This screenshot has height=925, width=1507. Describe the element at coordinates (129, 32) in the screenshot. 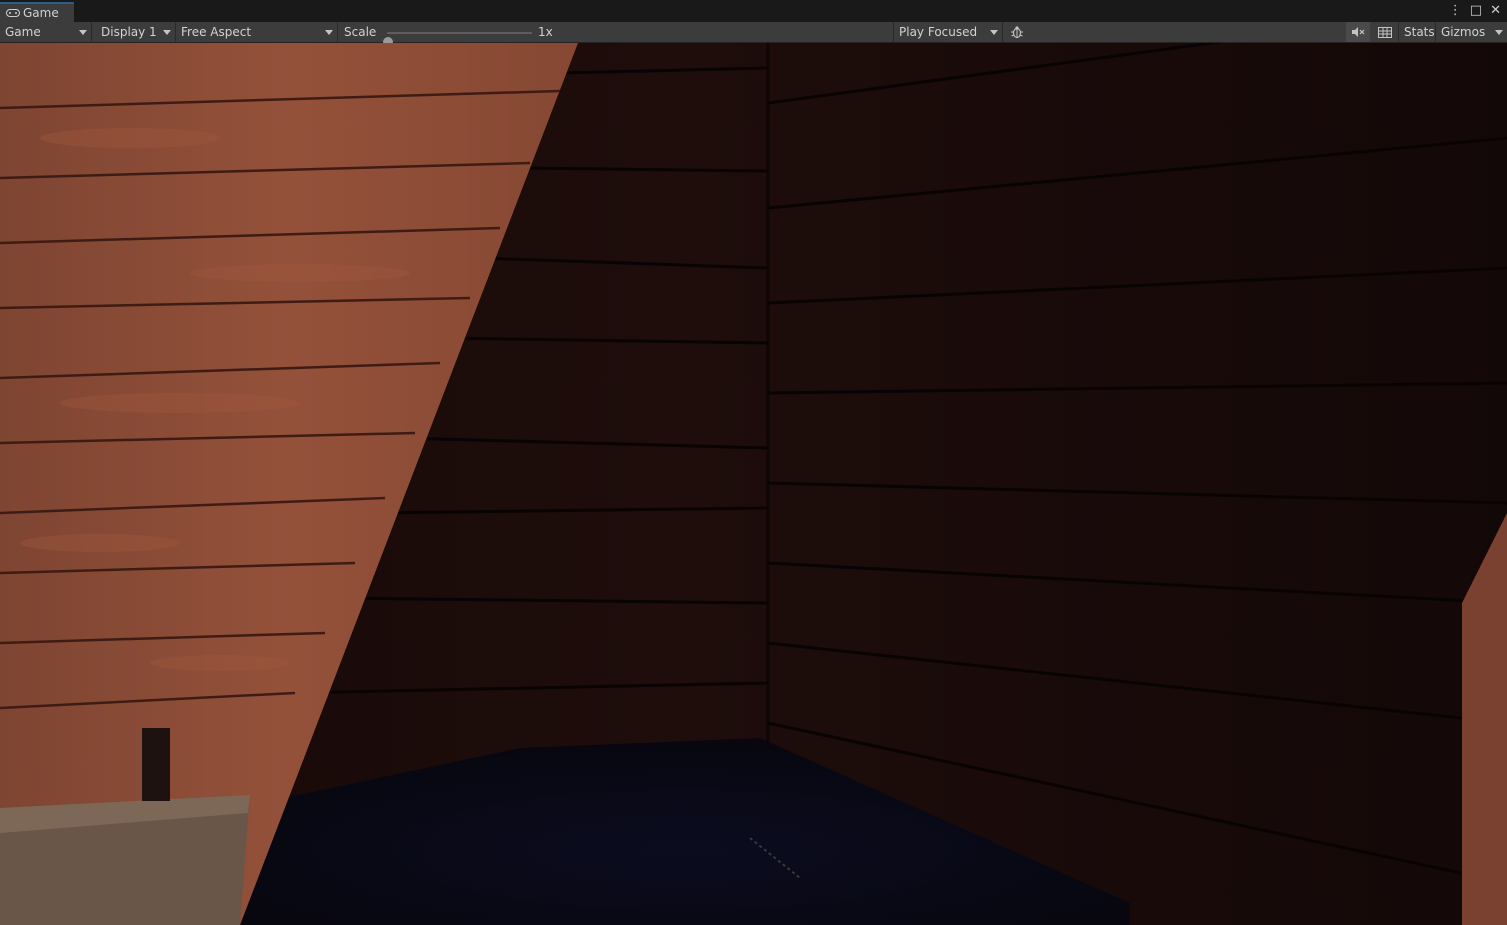

I see `display-label: Display 1` at that location.